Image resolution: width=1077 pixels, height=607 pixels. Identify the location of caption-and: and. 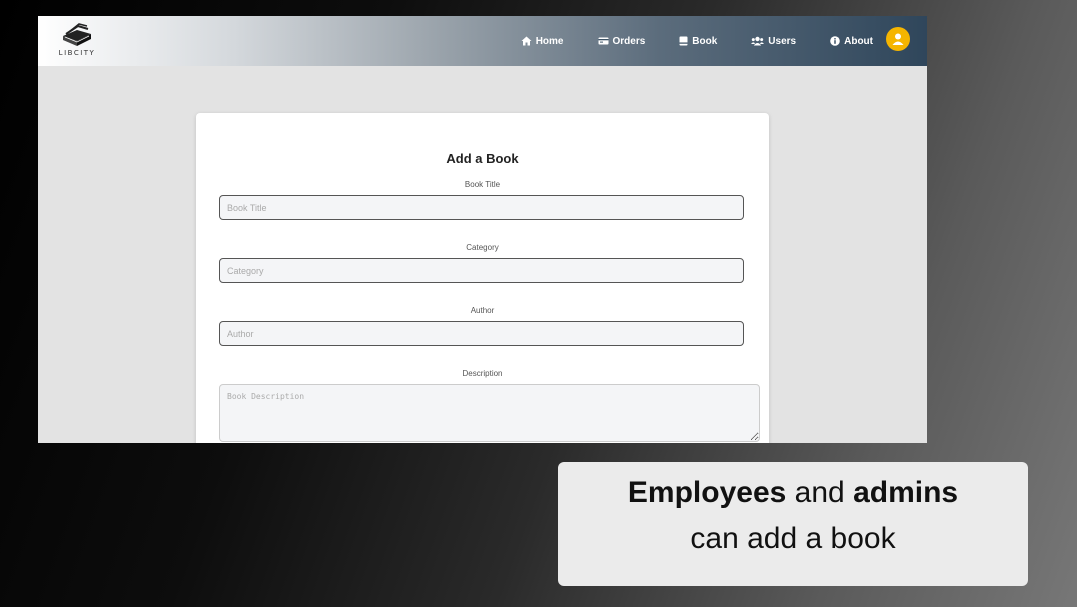
(820, 492).